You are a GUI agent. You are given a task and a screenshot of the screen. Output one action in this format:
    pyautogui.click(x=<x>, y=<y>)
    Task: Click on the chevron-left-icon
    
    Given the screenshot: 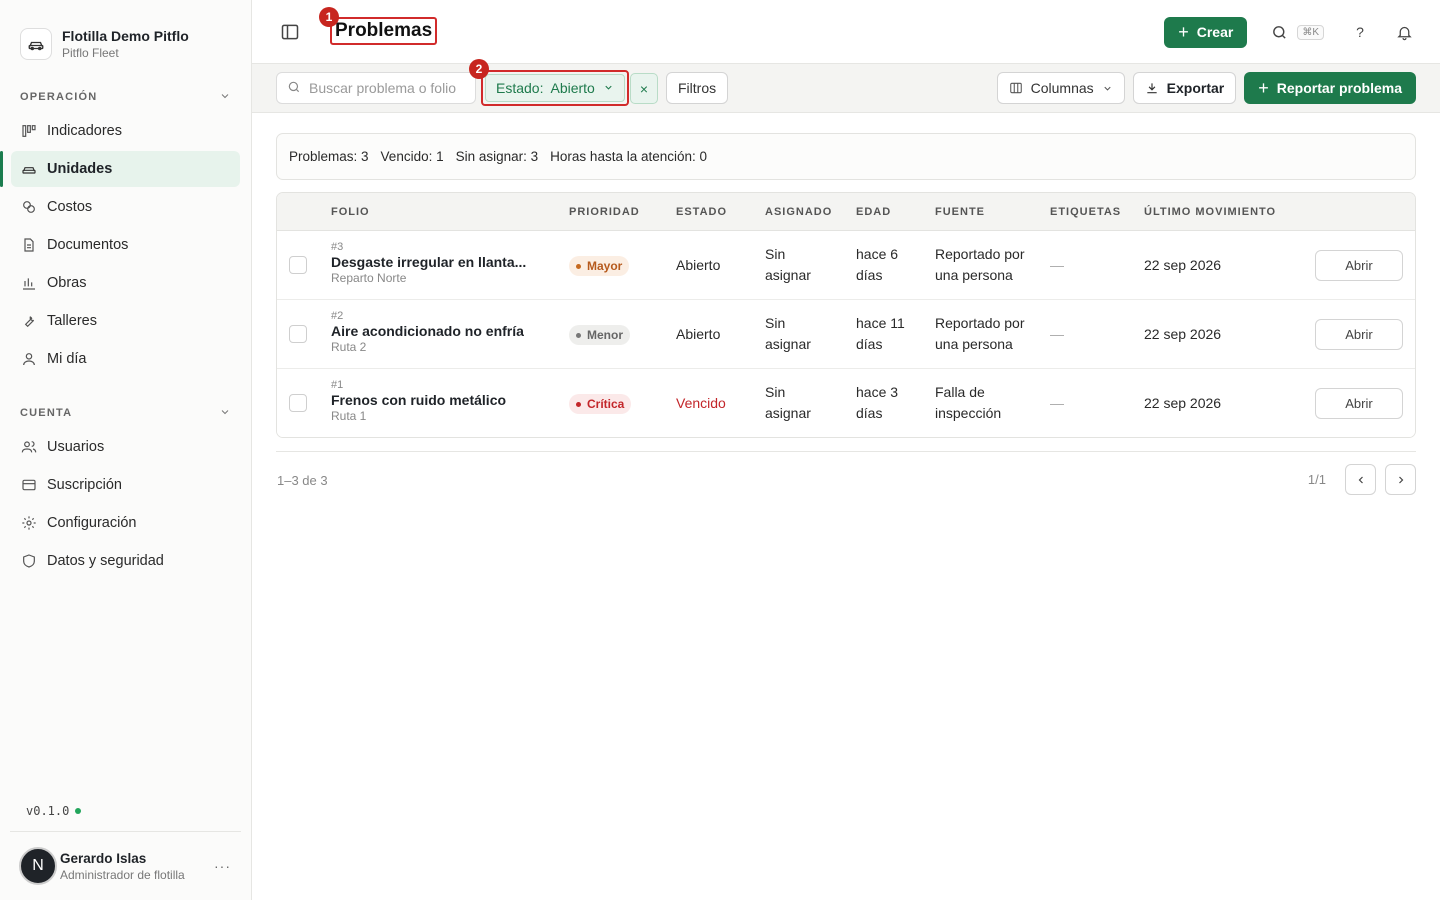 What is the action you would take?
    pyautogui.click(x=1360, y=479)
    